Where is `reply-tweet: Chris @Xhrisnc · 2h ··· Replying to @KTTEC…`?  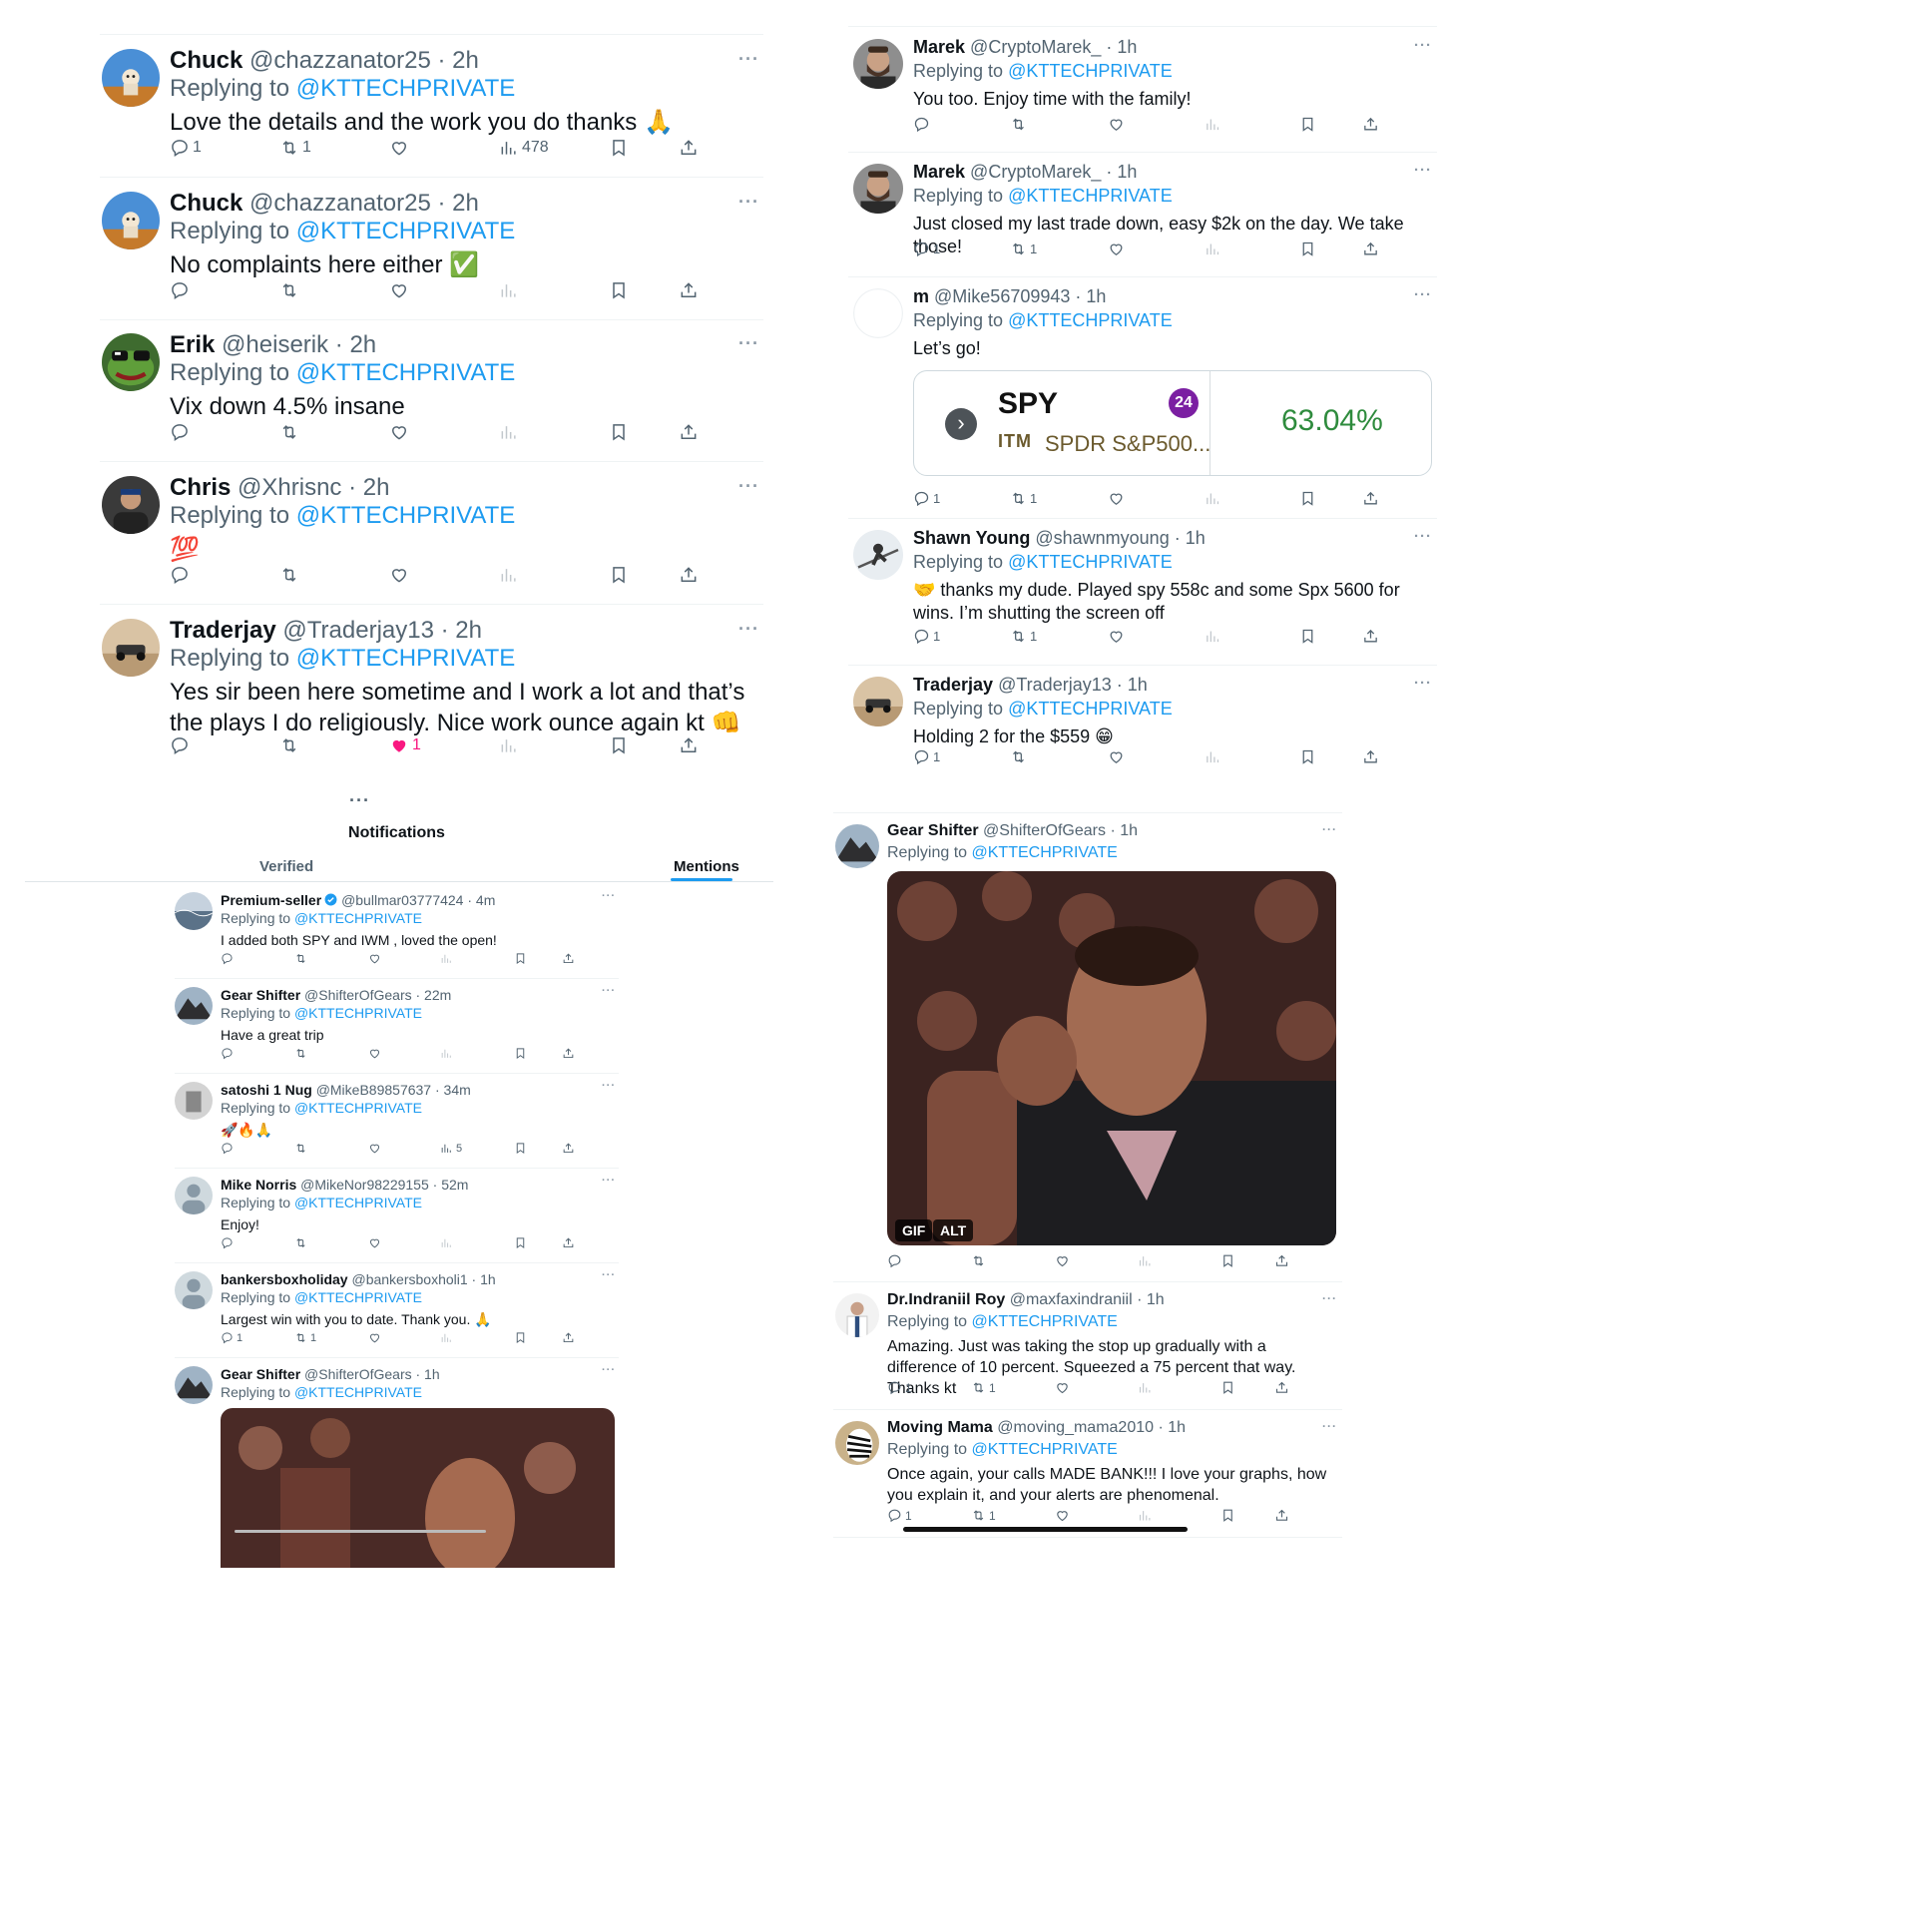 reply-tweet: Chris @Xhrisnc · 2h ··· Replying to @KTTEC… is located at coordinates (431, 533).